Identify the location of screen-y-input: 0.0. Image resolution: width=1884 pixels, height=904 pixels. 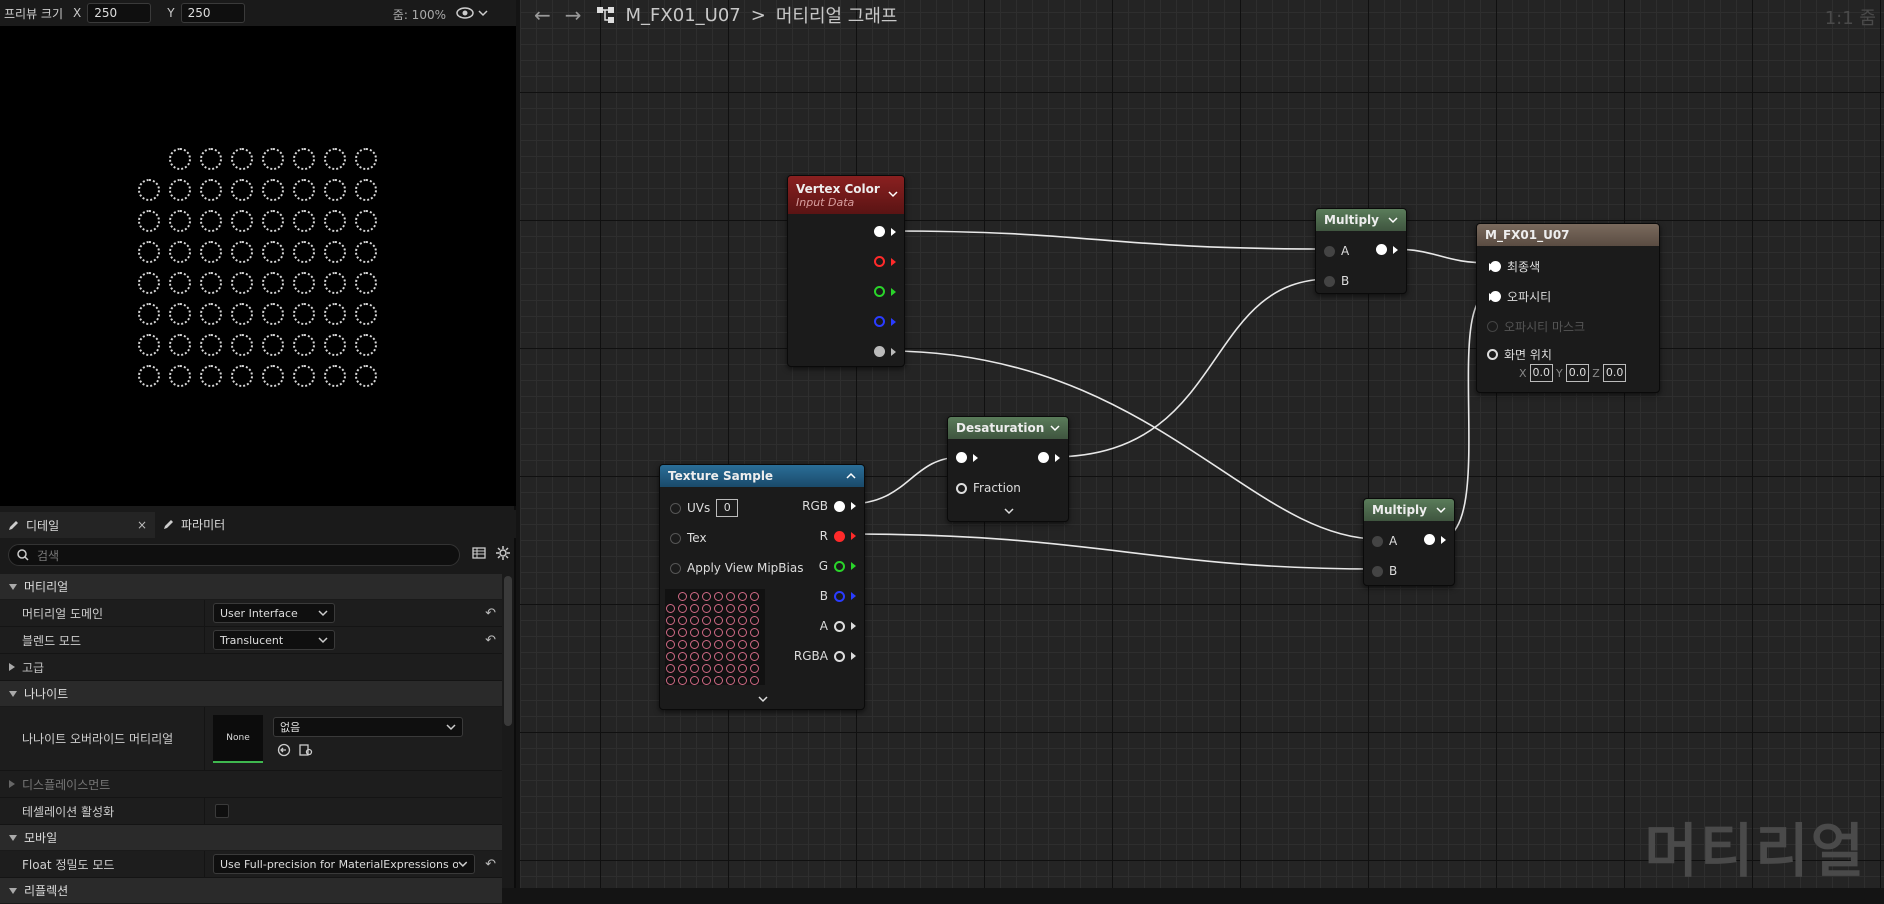
(1578, 373).